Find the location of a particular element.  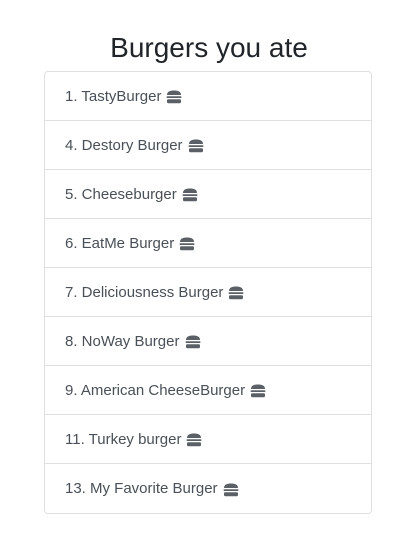

burger-name: 11. Turkey burger is located at coordinates (123, 439).